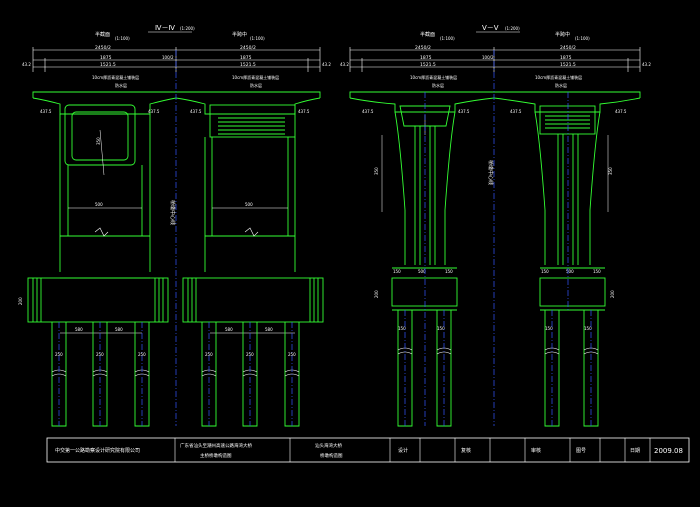  What do you see at coordinates (464, 111) in the screenshot?
I see `dim-r-side-2: 437.5` at bounding box center [464, 111].